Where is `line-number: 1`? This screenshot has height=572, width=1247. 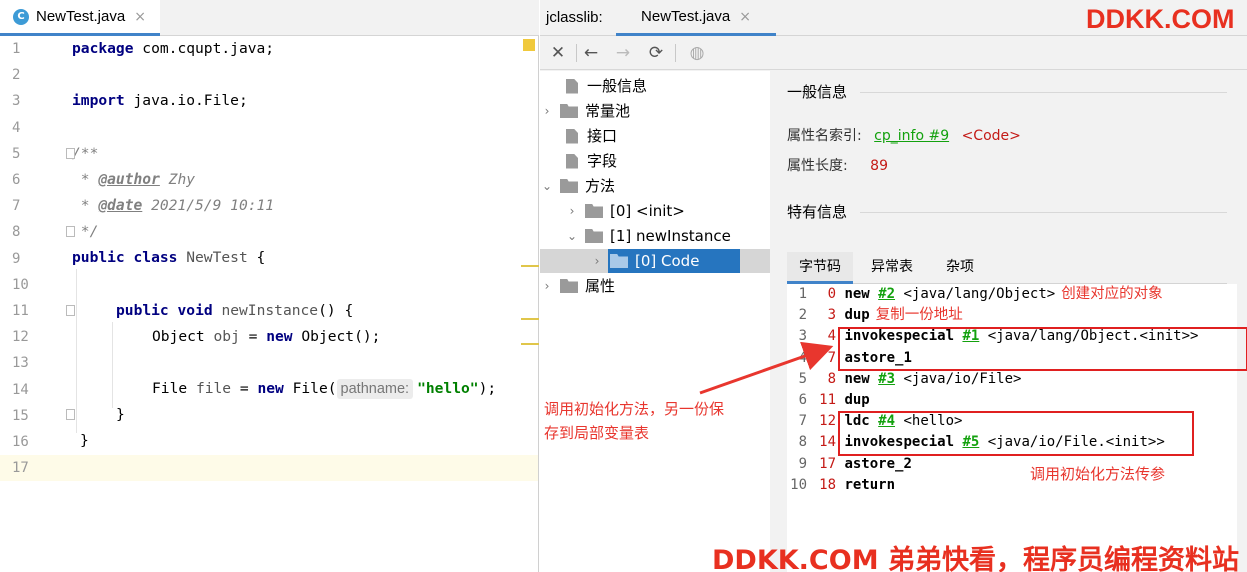 line-number: 1 is located at coordinates (16, 49).